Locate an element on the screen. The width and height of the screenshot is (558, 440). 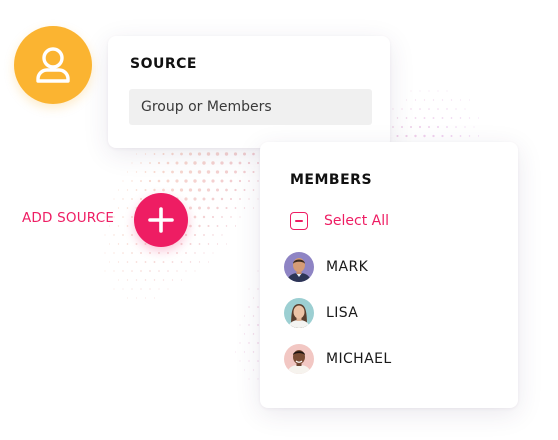
select-all-checkbox is located at coordinates (299, 221).